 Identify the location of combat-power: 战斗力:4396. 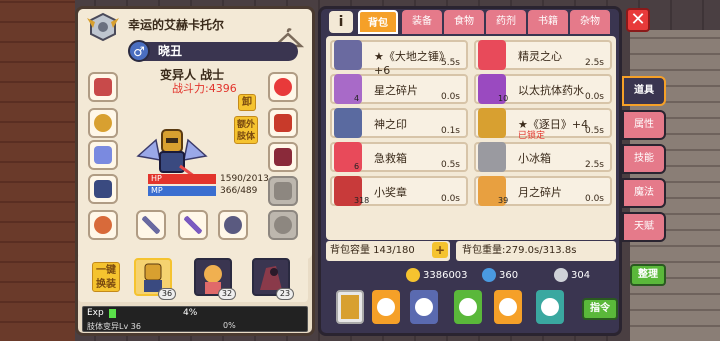
(204, 88).